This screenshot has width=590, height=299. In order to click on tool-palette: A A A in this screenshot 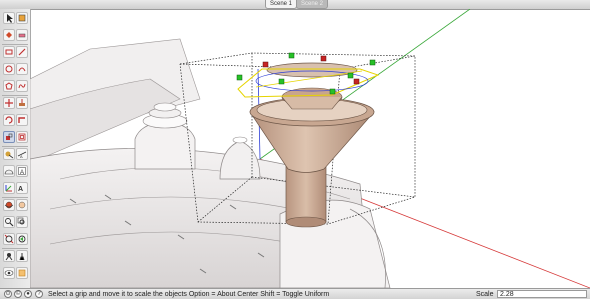, I will do `click(15, 148)`.